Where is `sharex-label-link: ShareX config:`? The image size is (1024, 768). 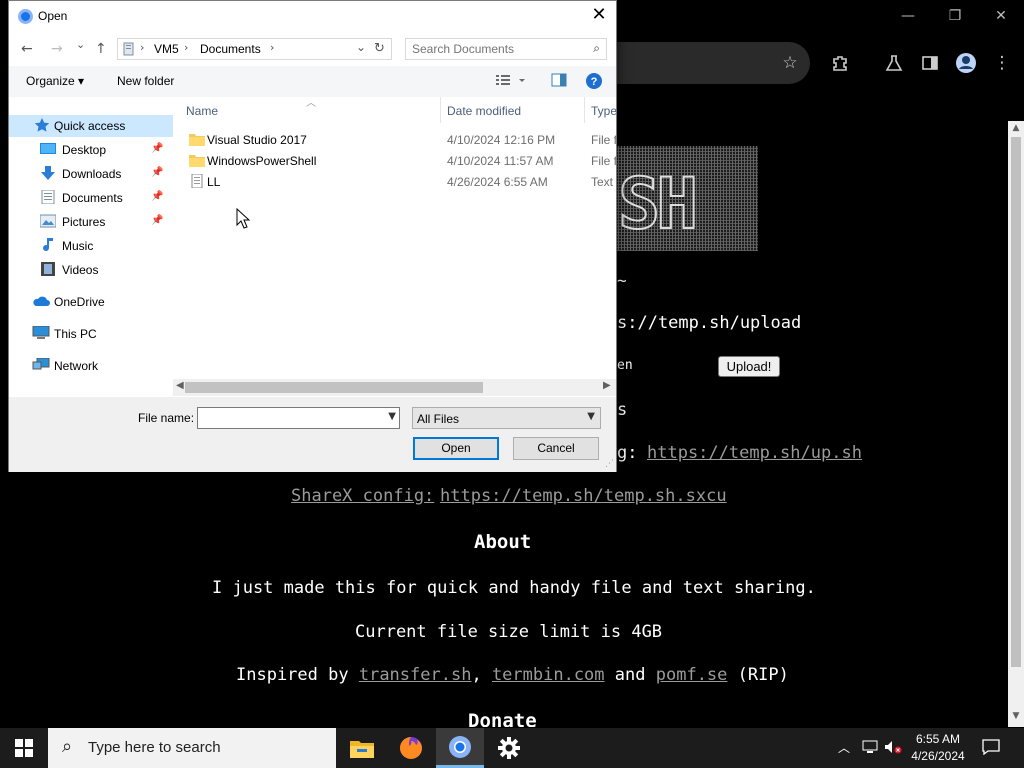 sharex-label-link: ShareX config: is located at coordinates (362, 496).